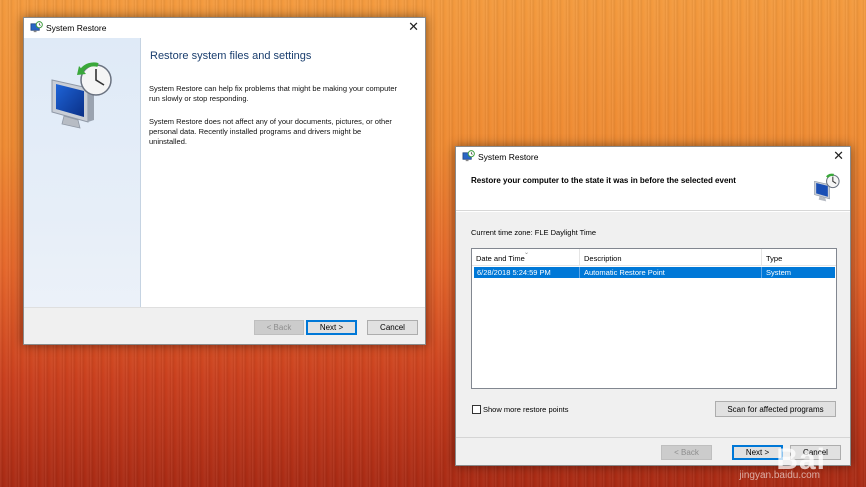 The width and height of the screenshot is (866, 487). Describe the element at coordinates (82, 183) in the screenshot. I see `sidebar-panel` at that location.